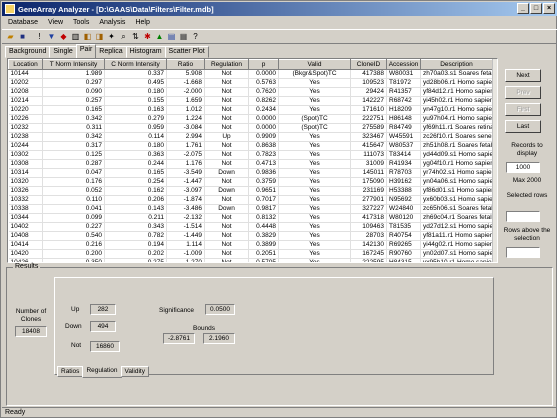 The height and width of the screenshot is (418, 557). I want to click on table-cell: 0.495, so click(135, 83).